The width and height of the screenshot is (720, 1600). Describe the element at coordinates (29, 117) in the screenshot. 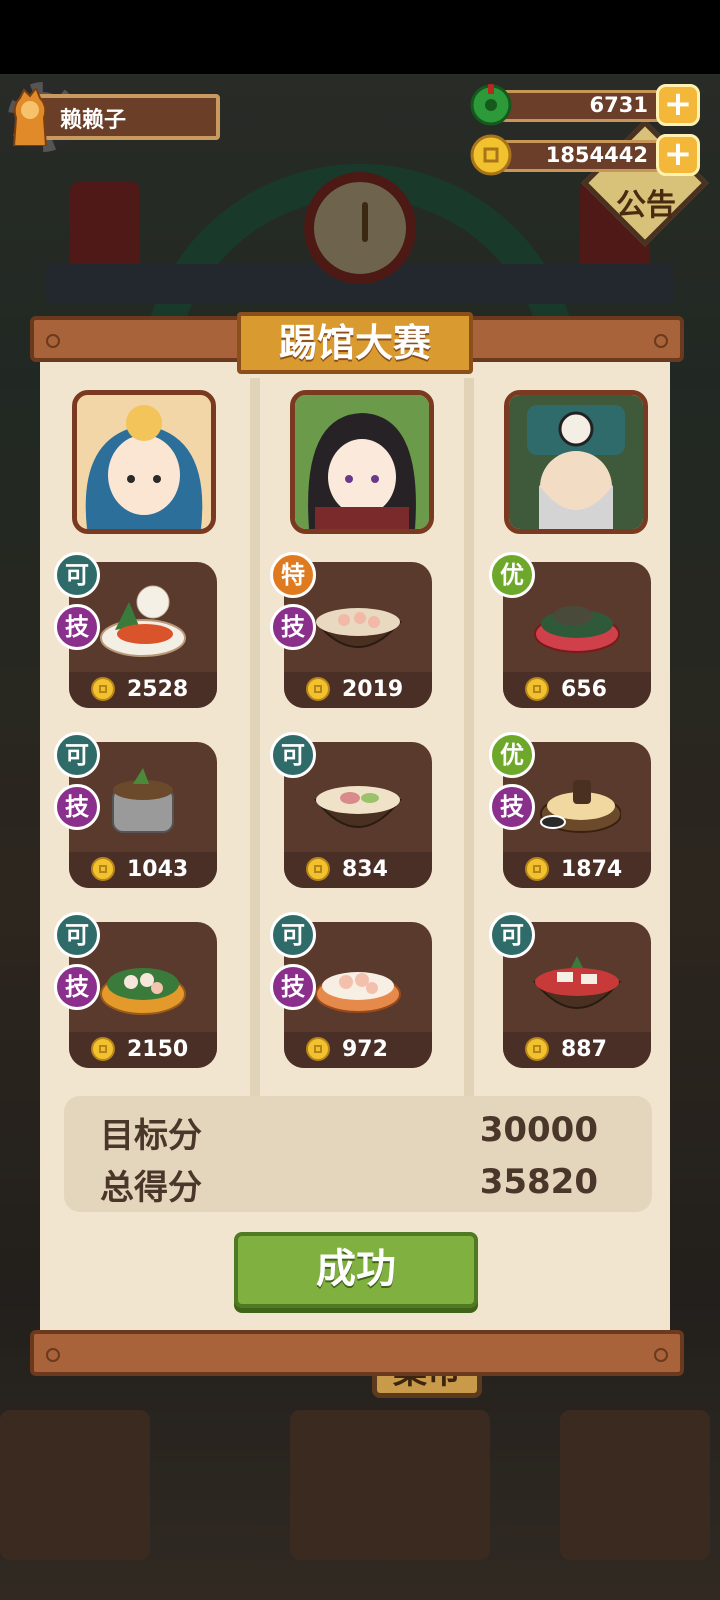

I see `player-avatar-icon` at that location.